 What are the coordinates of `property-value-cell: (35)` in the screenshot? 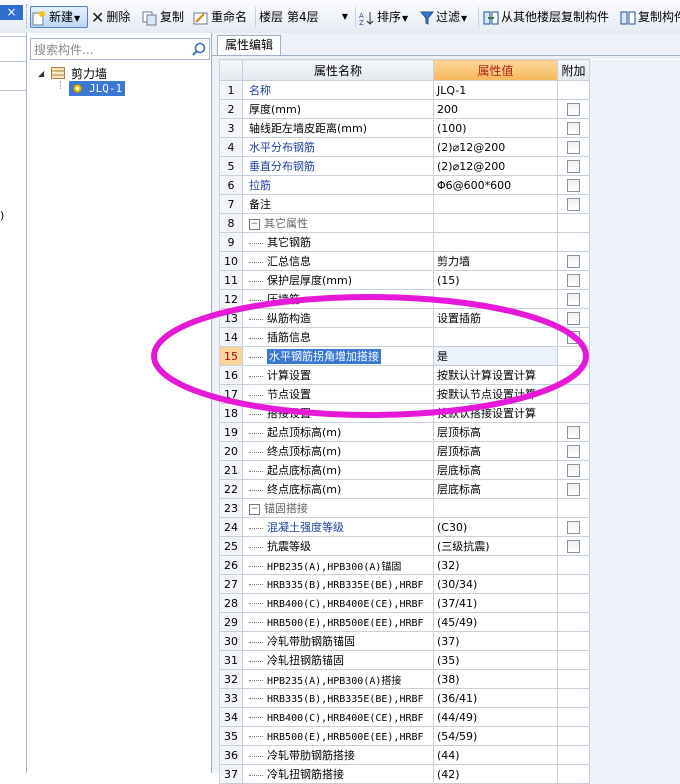 It's located at (496, 660).